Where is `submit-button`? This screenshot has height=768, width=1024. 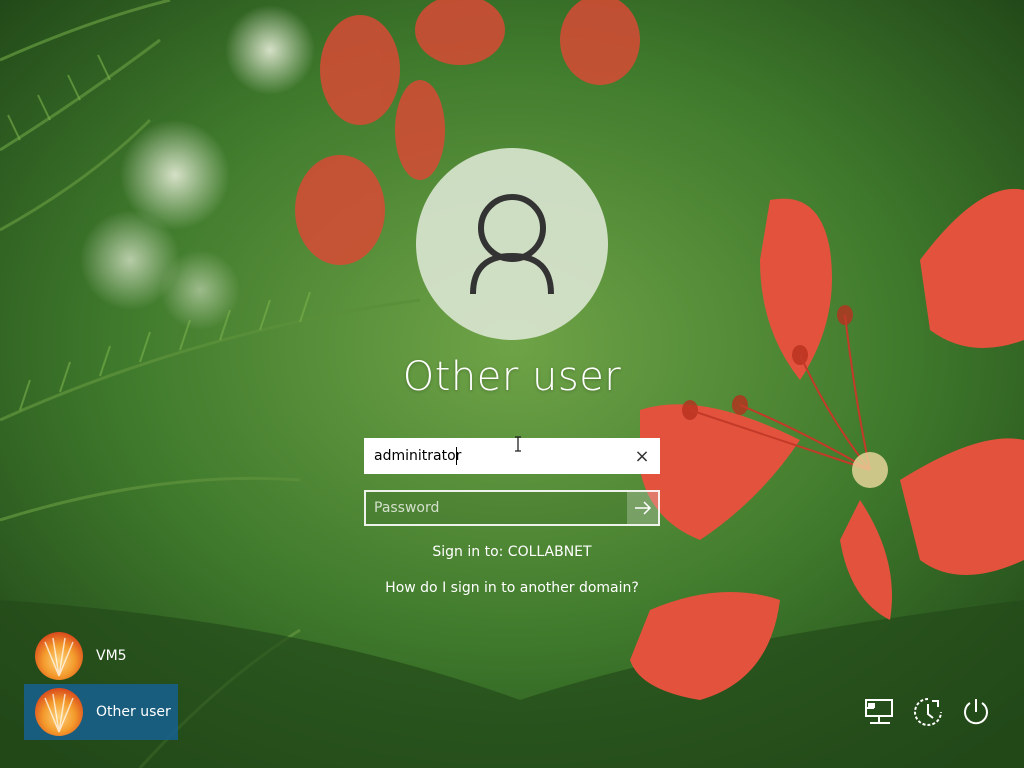
submit-button is located at coordinates (642, 508).